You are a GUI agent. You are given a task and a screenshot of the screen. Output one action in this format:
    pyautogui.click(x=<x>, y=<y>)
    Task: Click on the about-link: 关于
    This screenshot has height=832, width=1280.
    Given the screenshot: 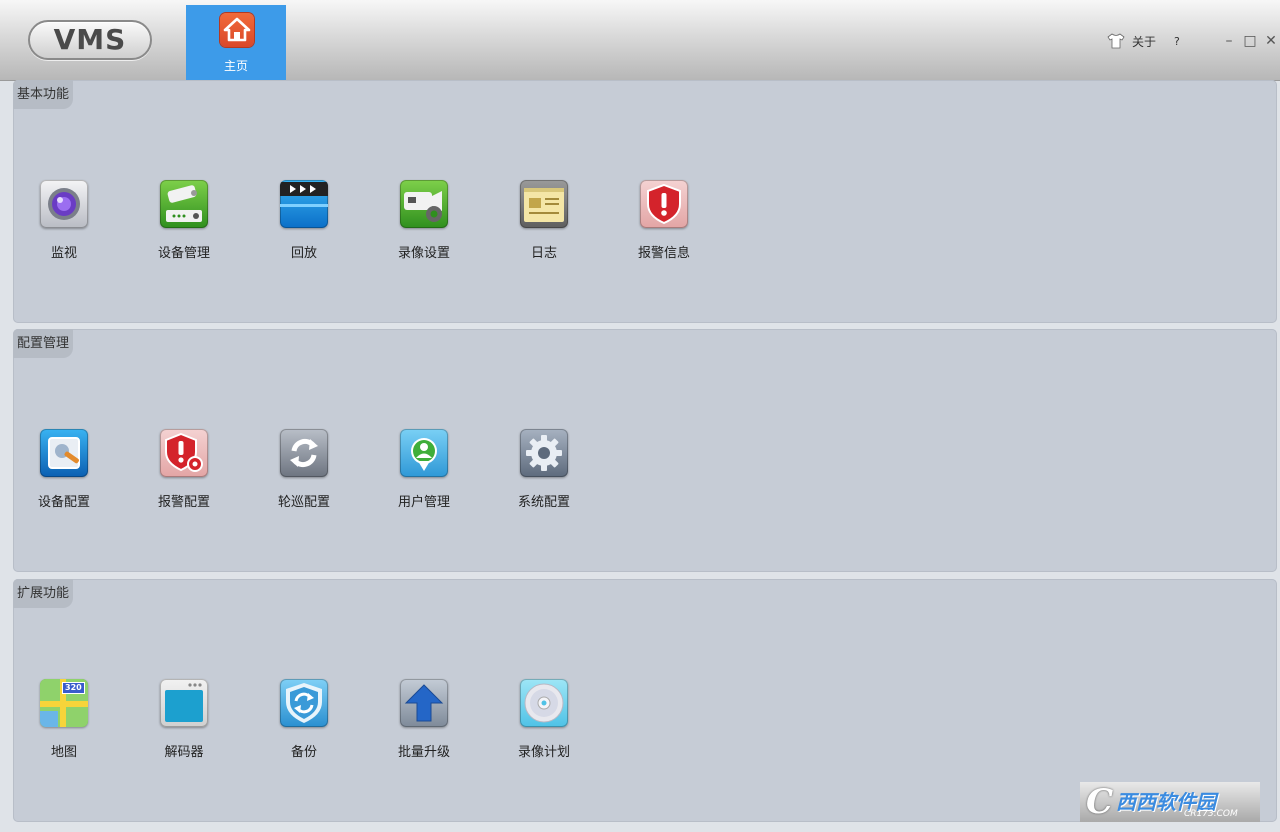 What is the action you would take?
    pyautogui.click(x=1144, y=41)
    